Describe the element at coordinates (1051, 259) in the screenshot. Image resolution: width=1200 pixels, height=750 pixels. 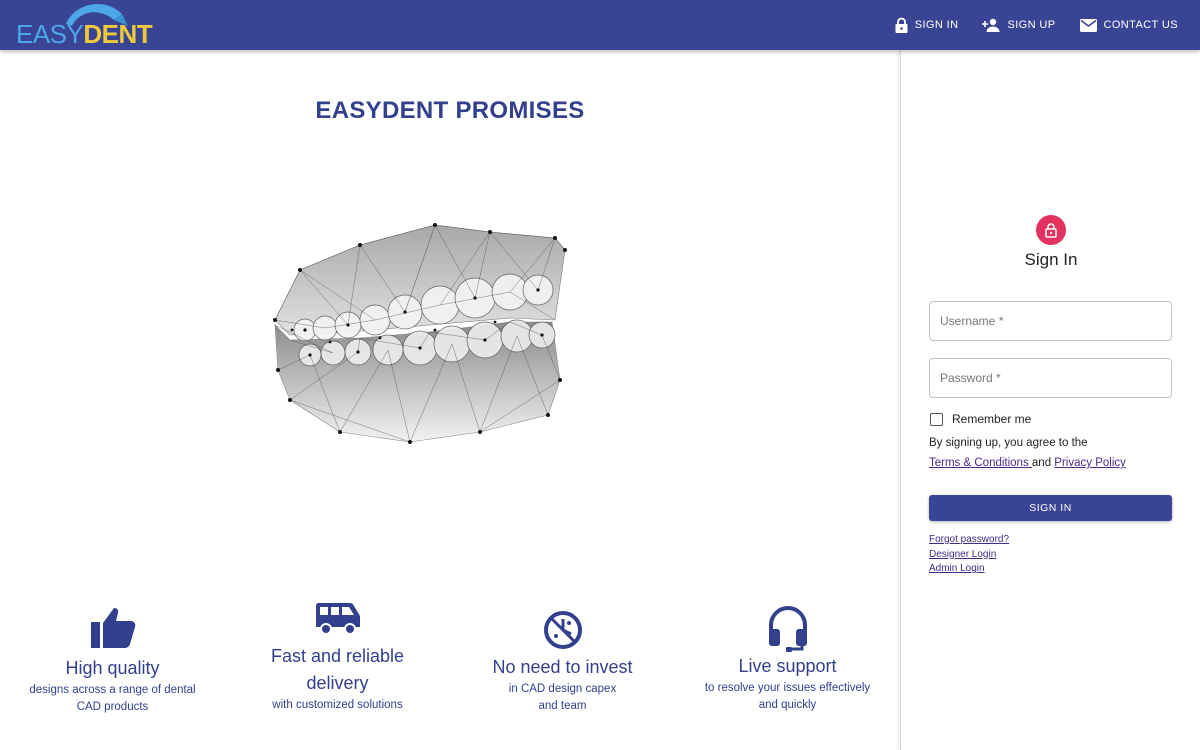
I see `sign-in-title: Sign In` at that location.